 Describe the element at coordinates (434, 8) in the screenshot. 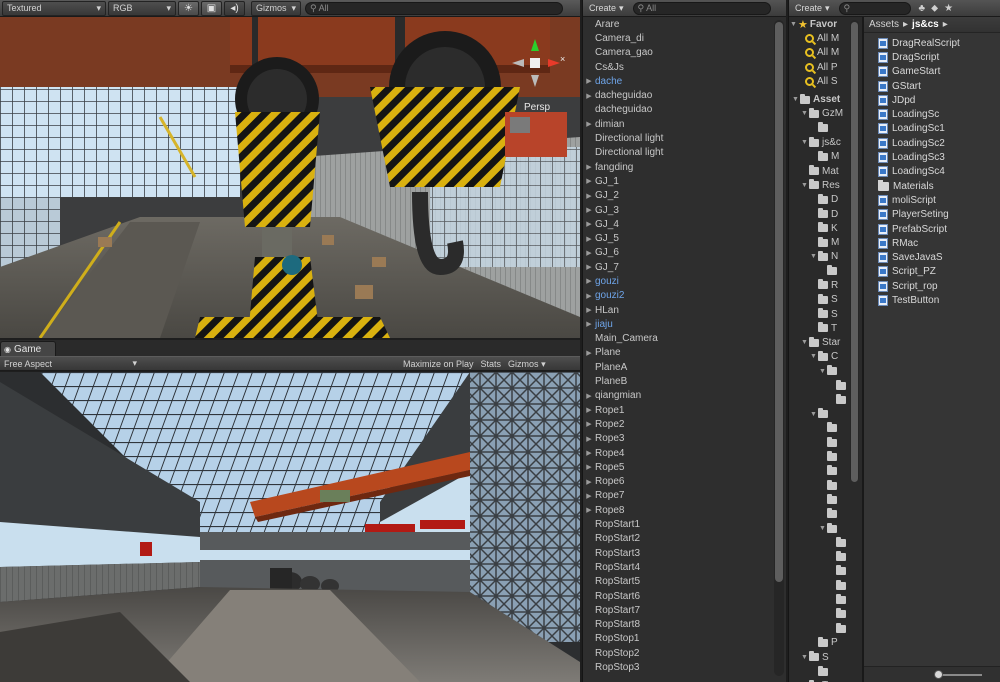

I see `scene-search-input: ⚲ All` at that location.